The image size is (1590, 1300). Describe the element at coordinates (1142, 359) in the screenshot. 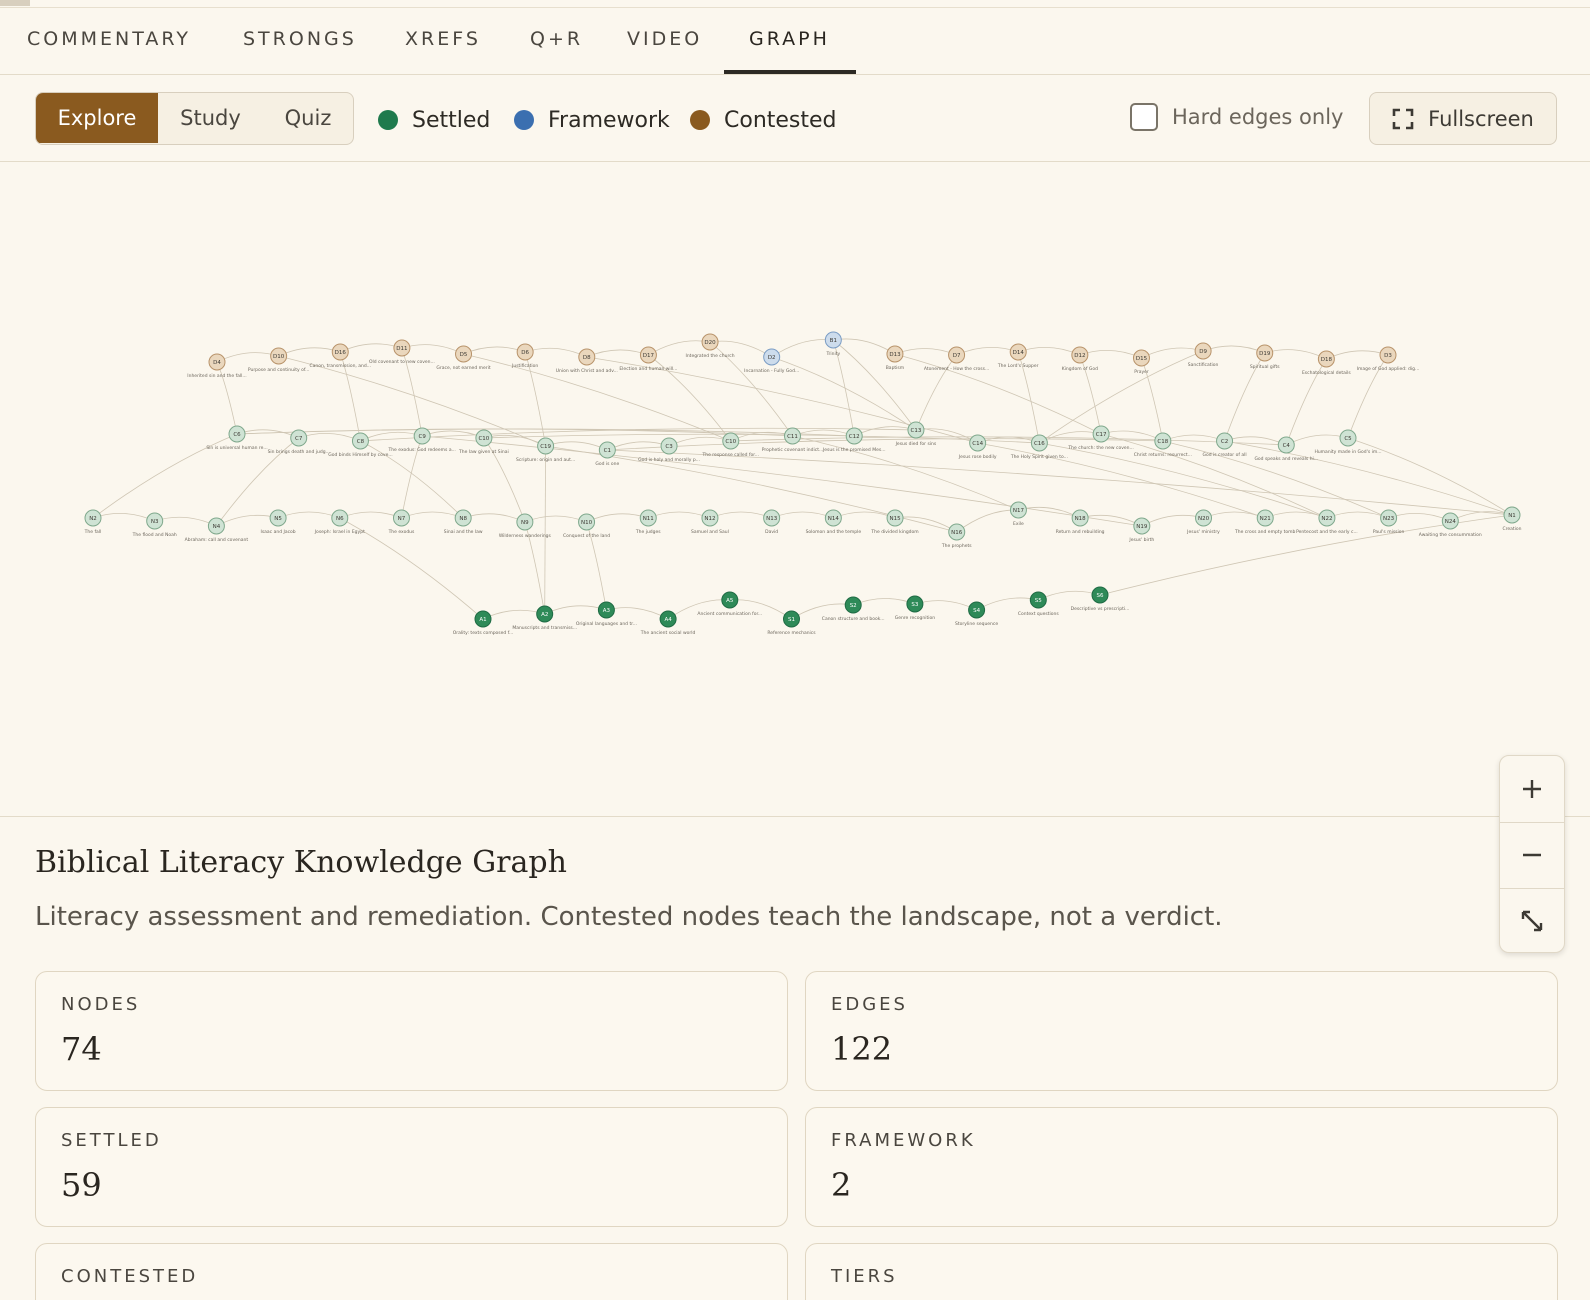

I see `node-id: D15` at that location.